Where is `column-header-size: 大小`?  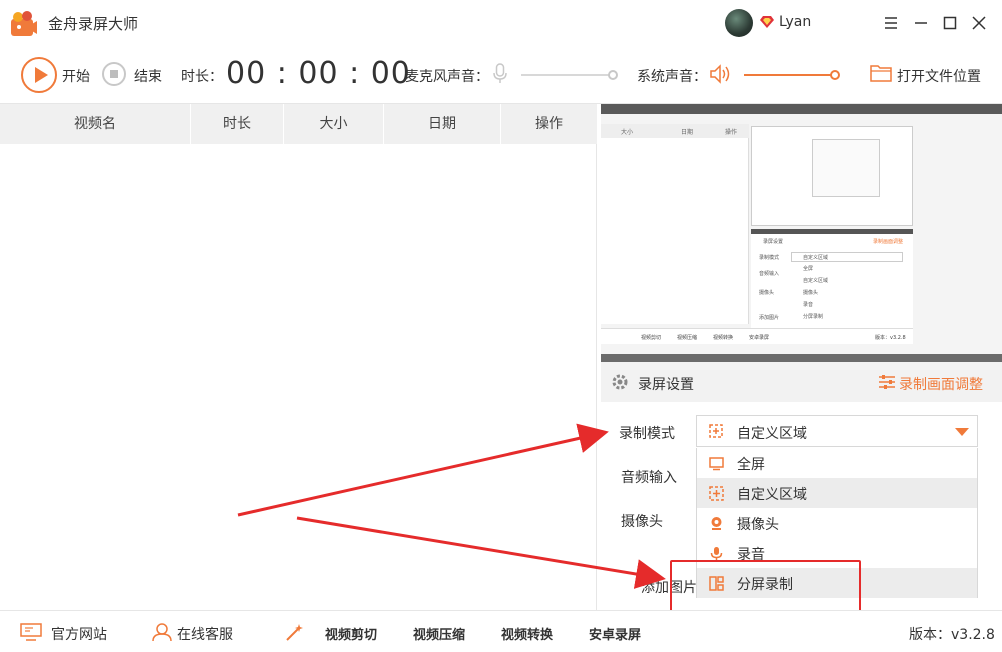
column-header-size: 大小 is located at coordinates (334, 124).